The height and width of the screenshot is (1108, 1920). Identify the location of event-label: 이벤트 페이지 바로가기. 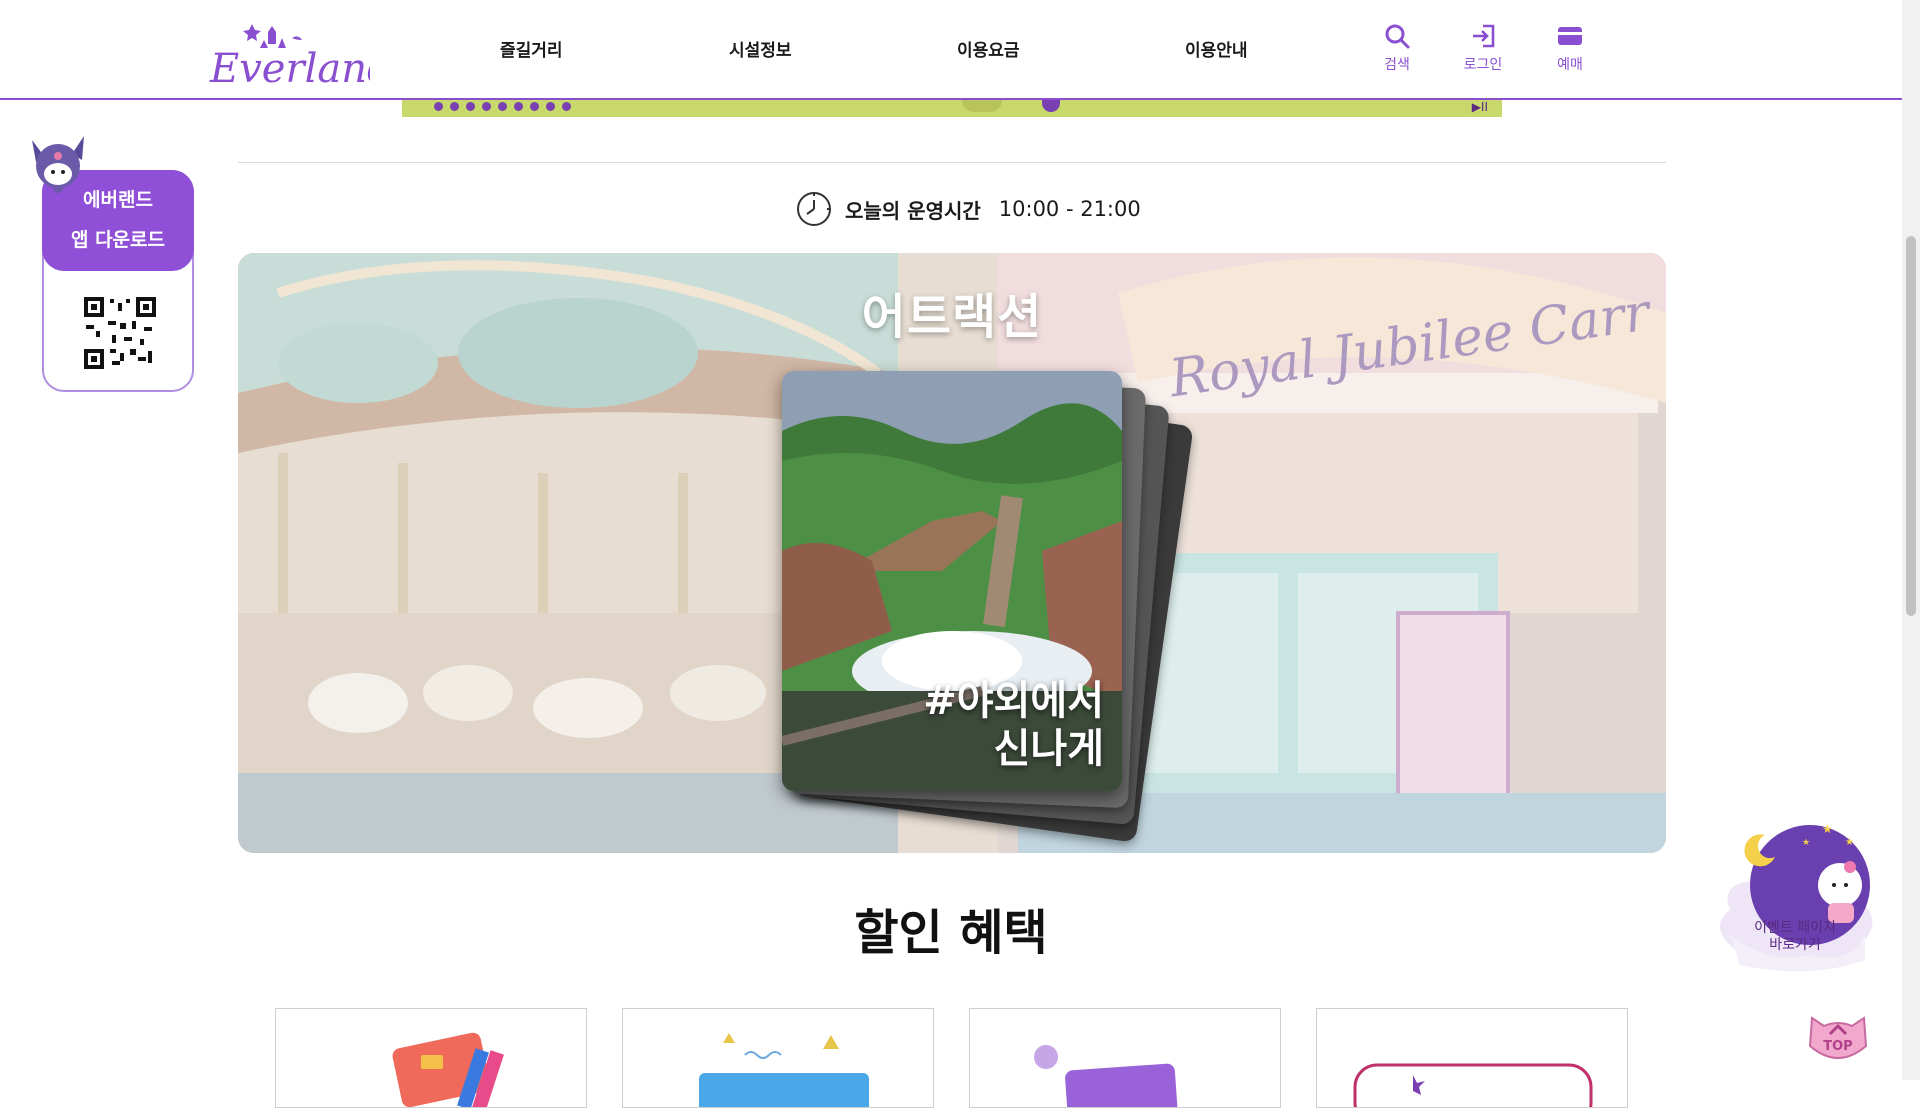
(1795, 937).